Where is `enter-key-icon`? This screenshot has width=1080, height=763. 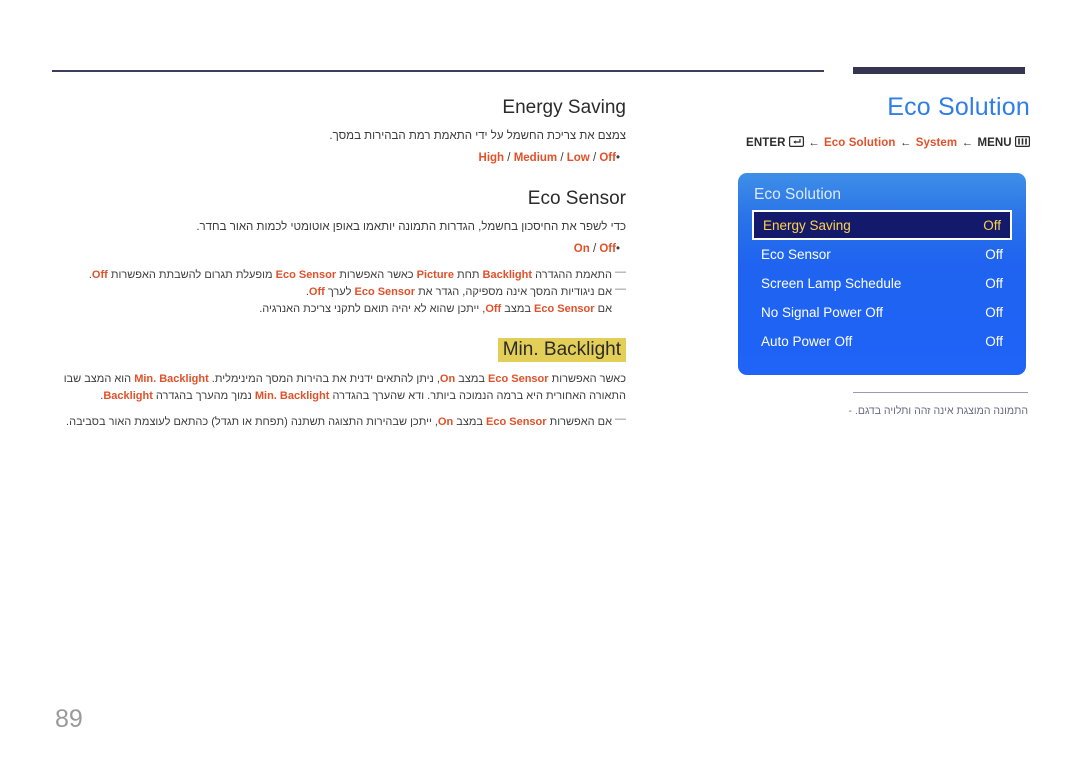 enter-key-icon is located at coordinates (796, 143).